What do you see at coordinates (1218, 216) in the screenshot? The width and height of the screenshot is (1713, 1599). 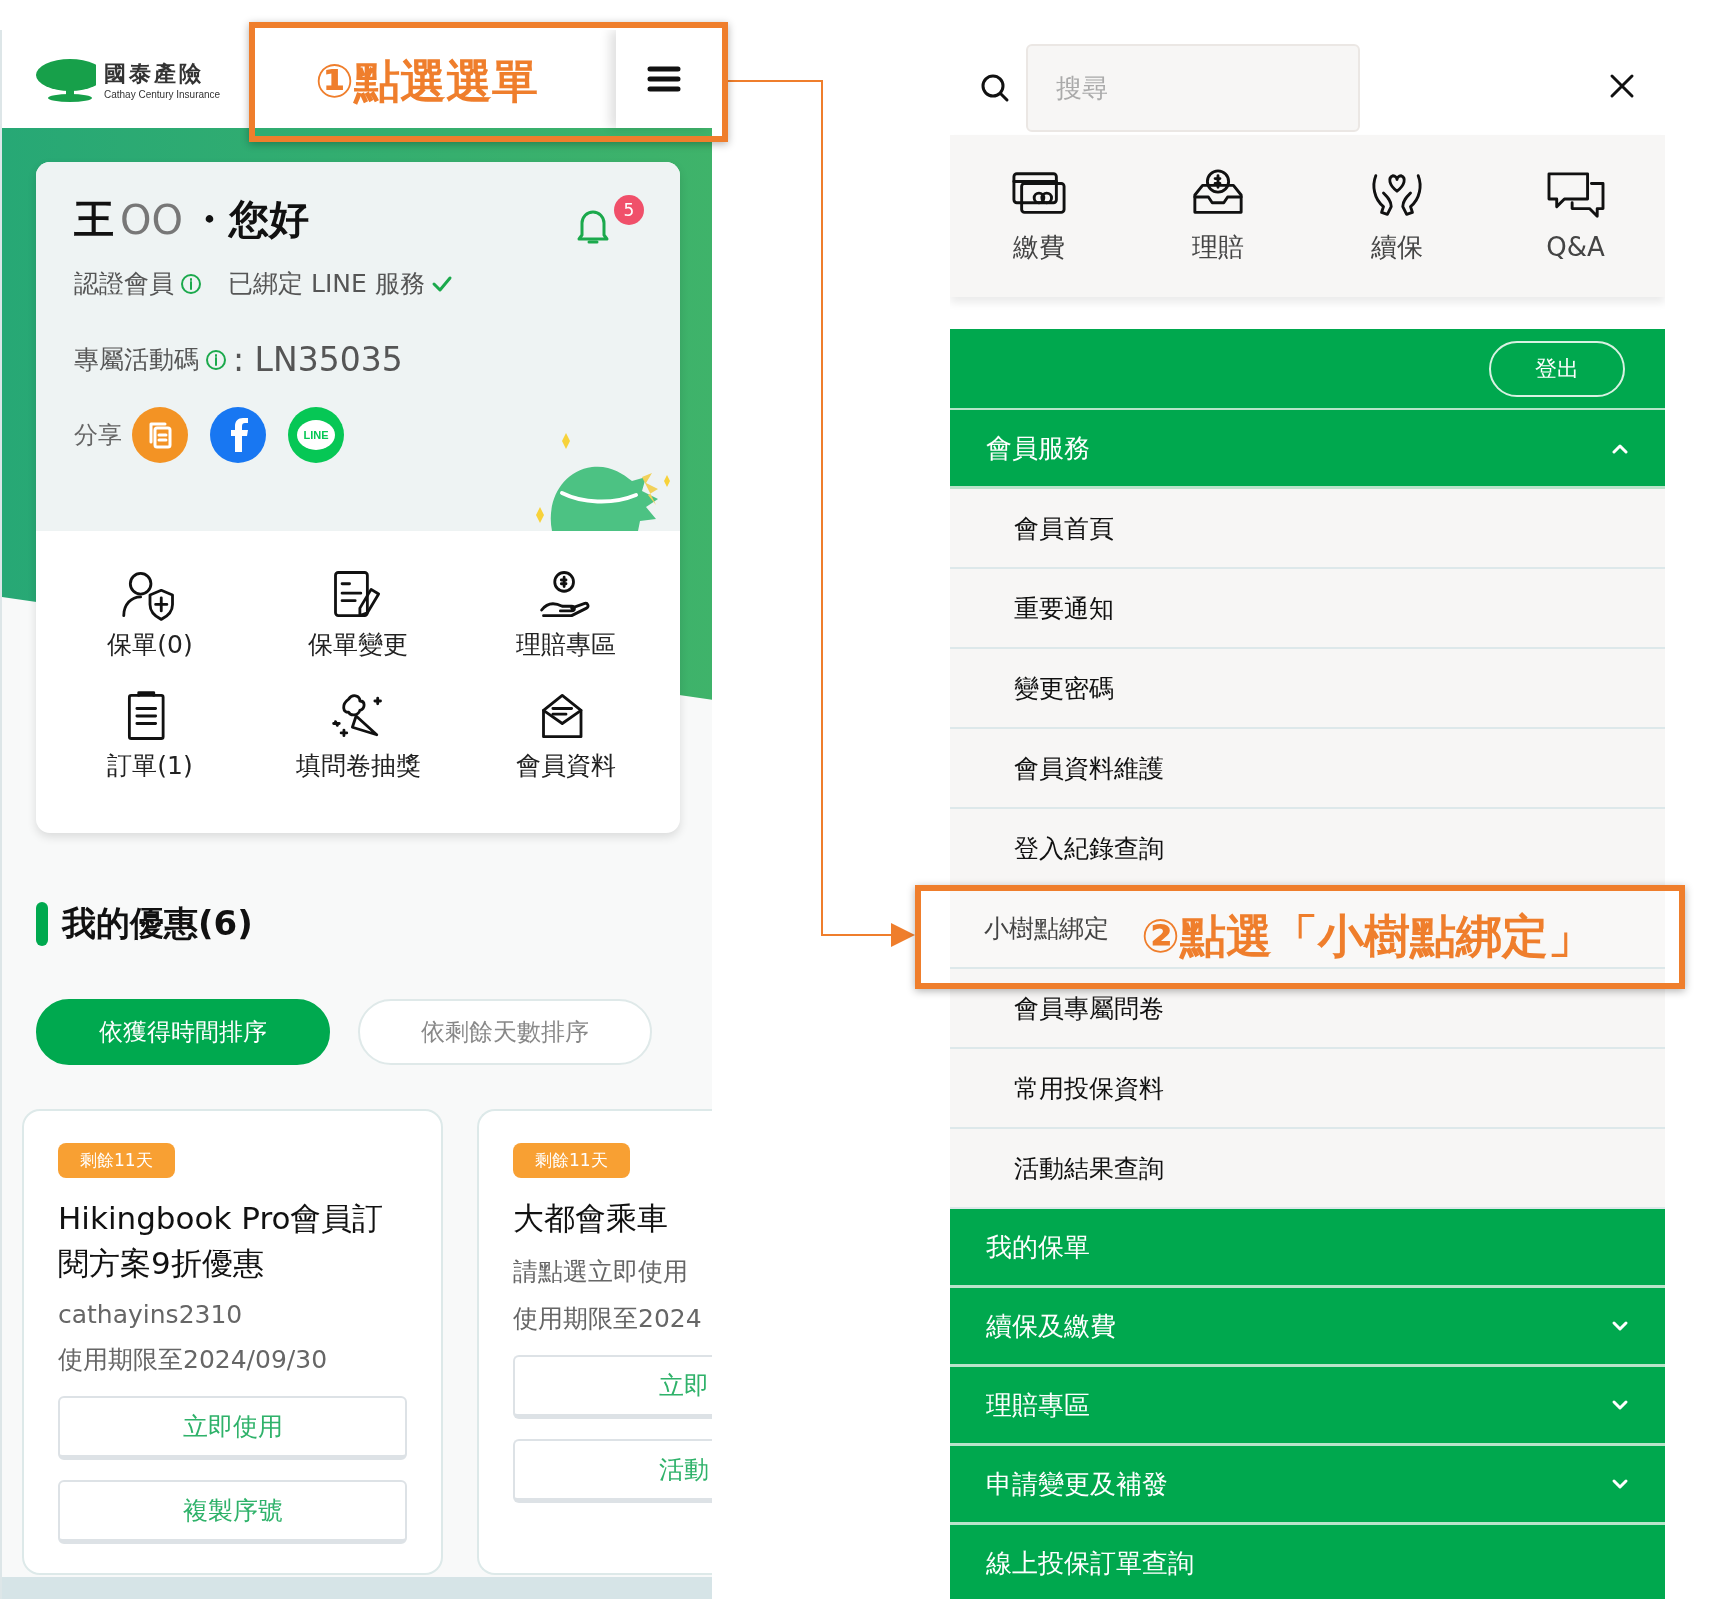 I see `quick-link: 理賠` at bounding box center [1218, 216].